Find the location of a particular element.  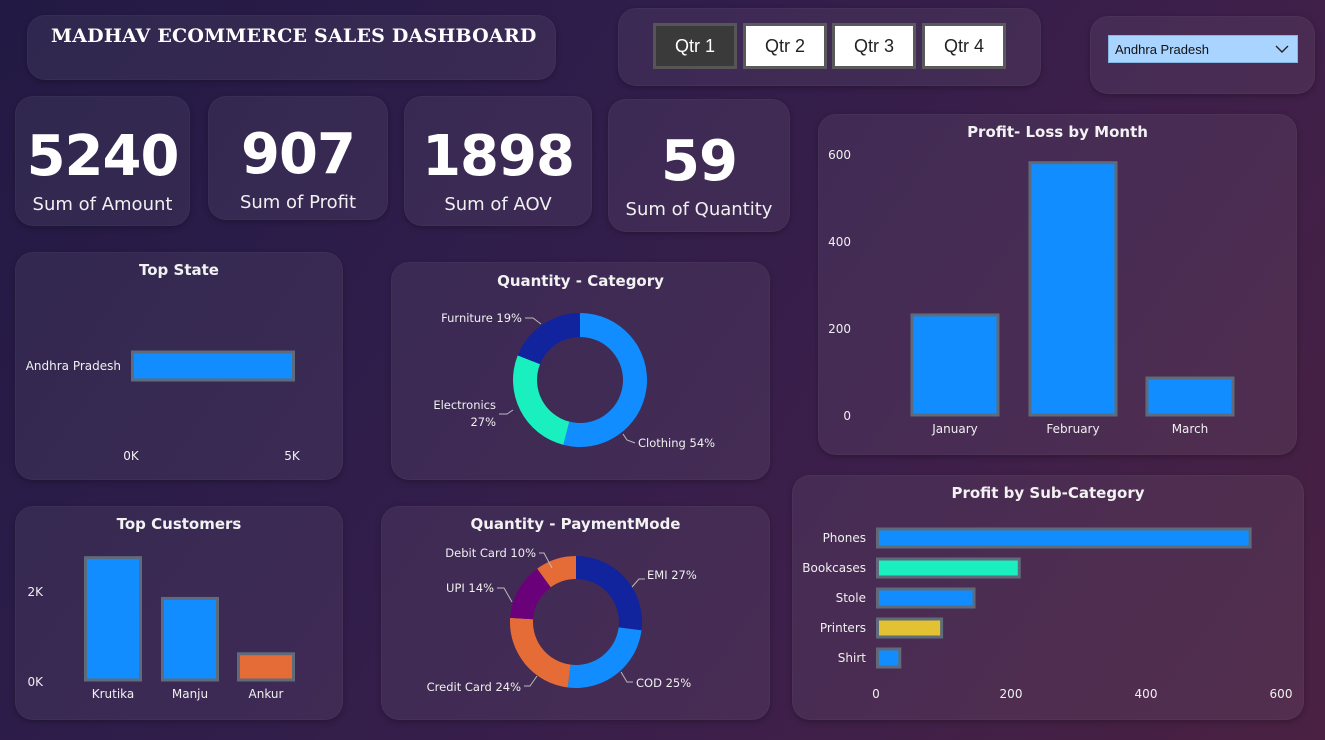

bar-bookcases is located at coordinates (948, 568).